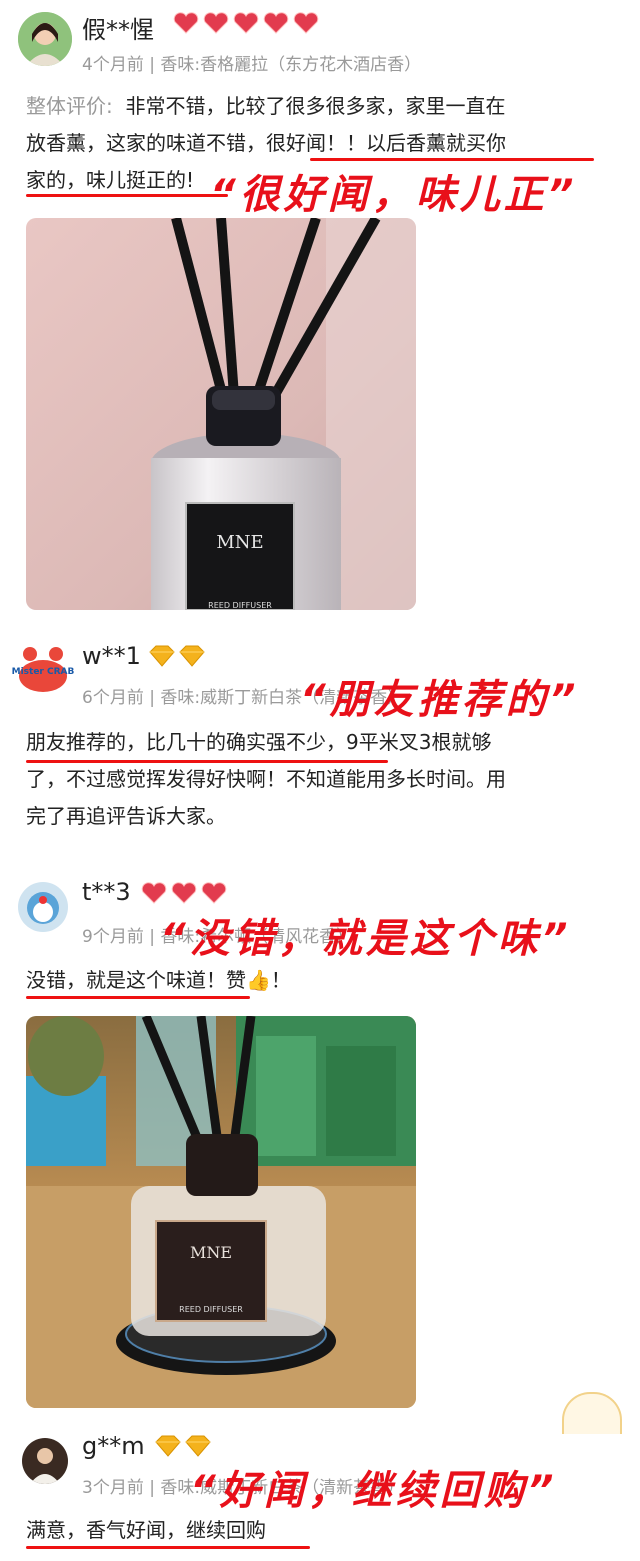 Image resolution: width=640 pixels, height=1561 pixels. I want to click on review-line: 赞, so click(236, 980).